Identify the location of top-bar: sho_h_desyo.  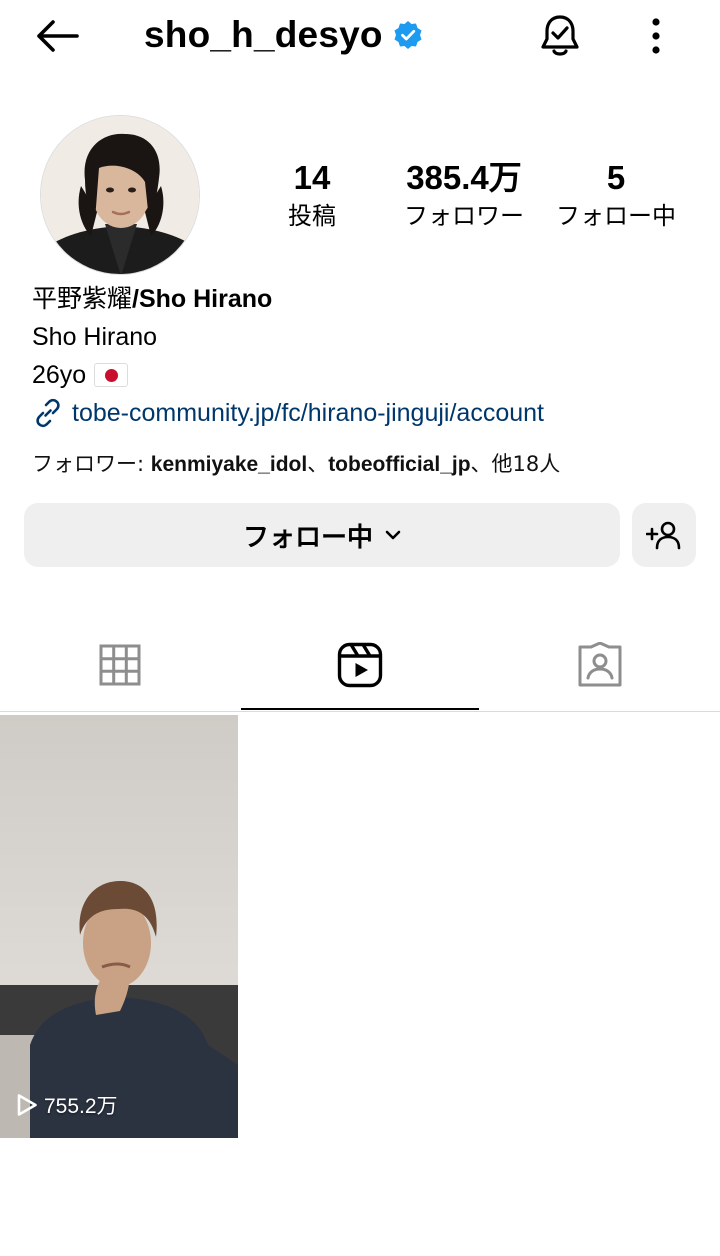
(360, 36).